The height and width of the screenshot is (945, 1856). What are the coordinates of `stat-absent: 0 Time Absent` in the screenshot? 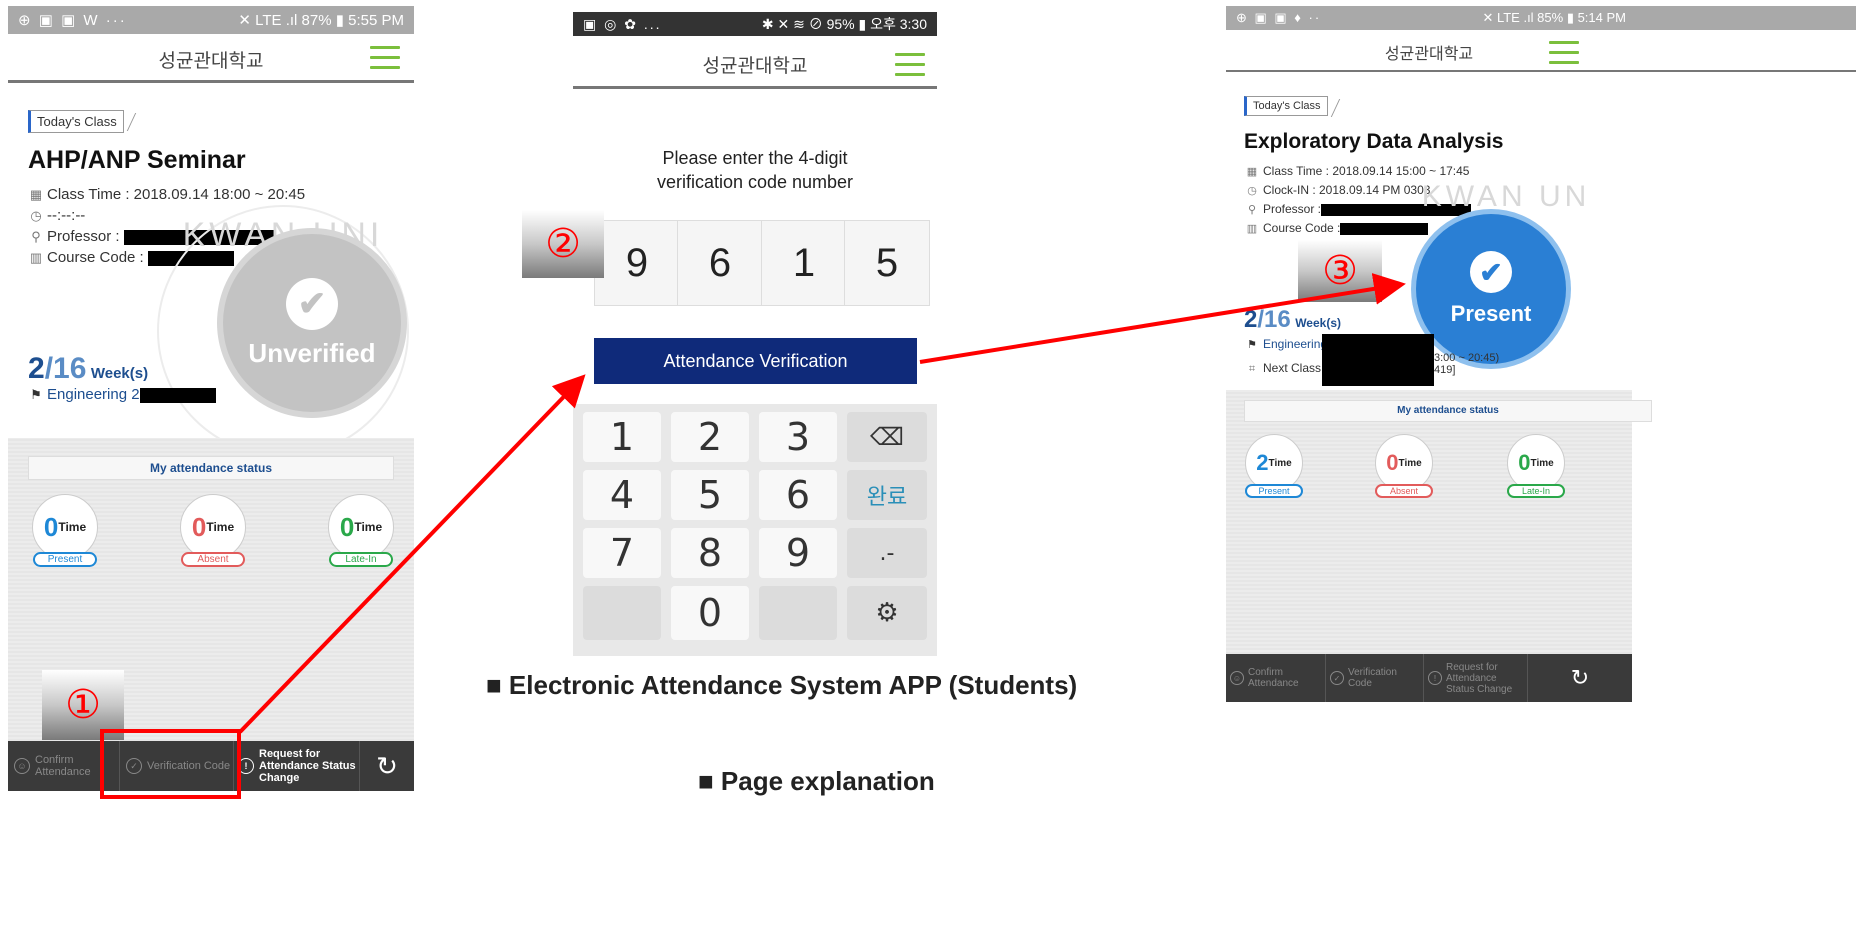 It's located at (1404, 466).